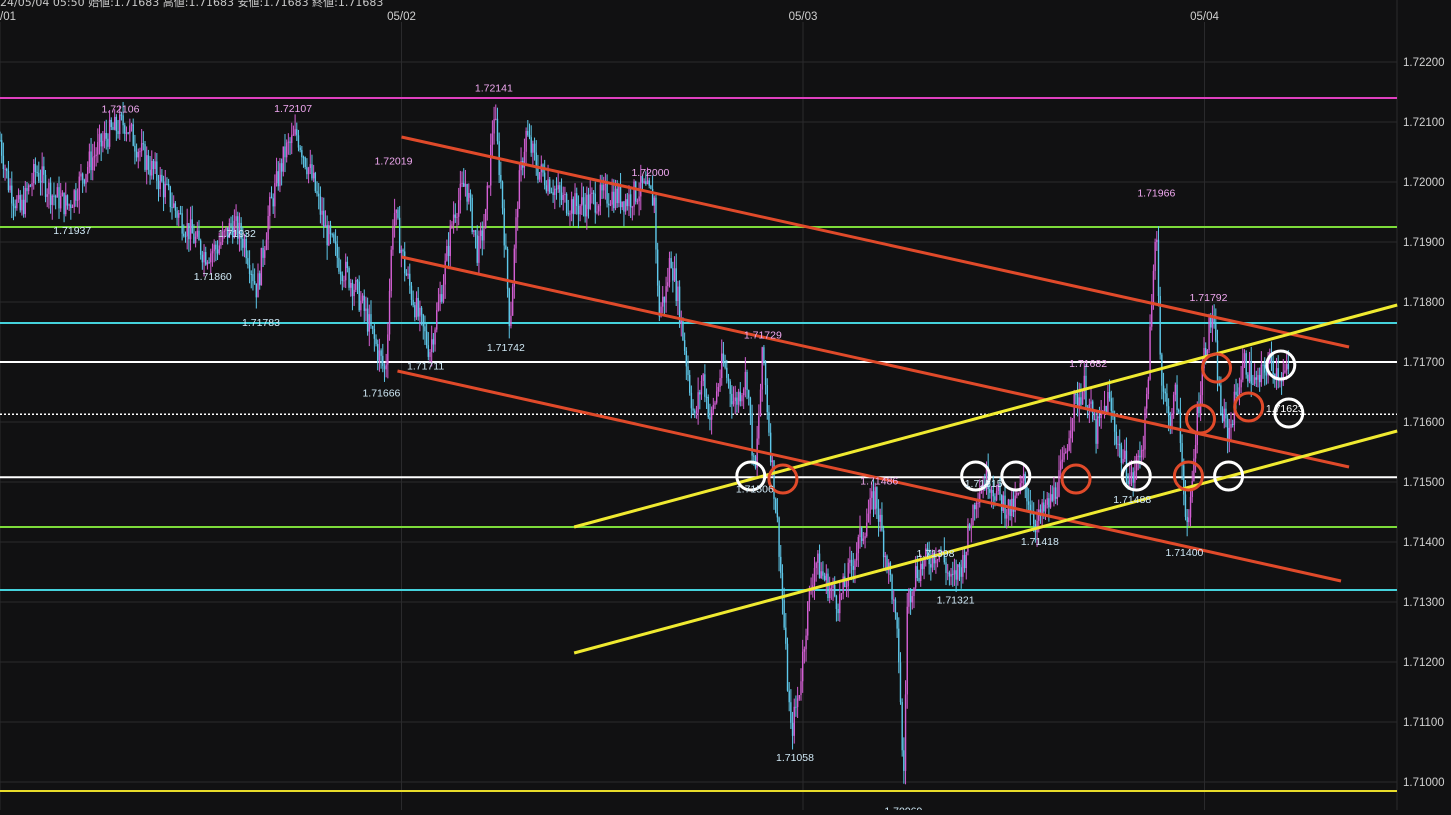  Describe the element at coordinates (1424, 123) in the screenshot. I see `price-tick-label: 1.72100` at that location.